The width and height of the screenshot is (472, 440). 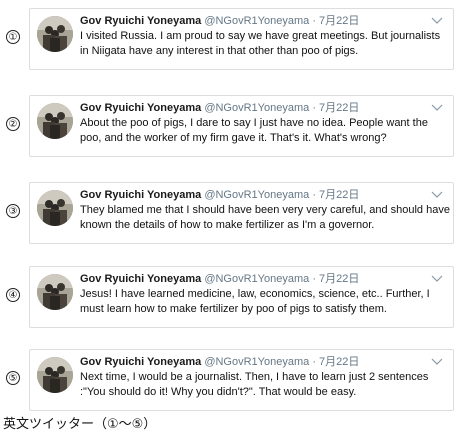 I want to click on figure-caption: 英文ツイッター（①〜⑤）, so click(x=80, y=423).